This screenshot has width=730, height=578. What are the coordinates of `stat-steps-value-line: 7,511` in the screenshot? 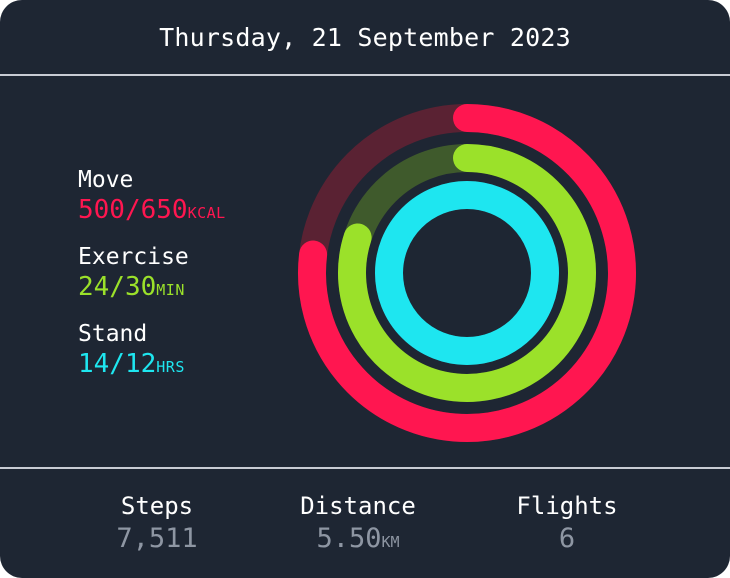 It's located at (157, 540).